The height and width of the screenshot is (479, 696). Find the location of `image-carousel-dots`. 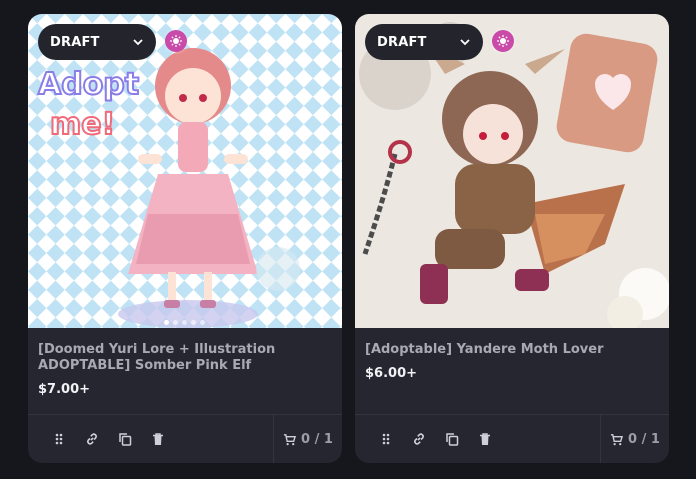

image-carousel-dots is located at coordinates (184, 322).